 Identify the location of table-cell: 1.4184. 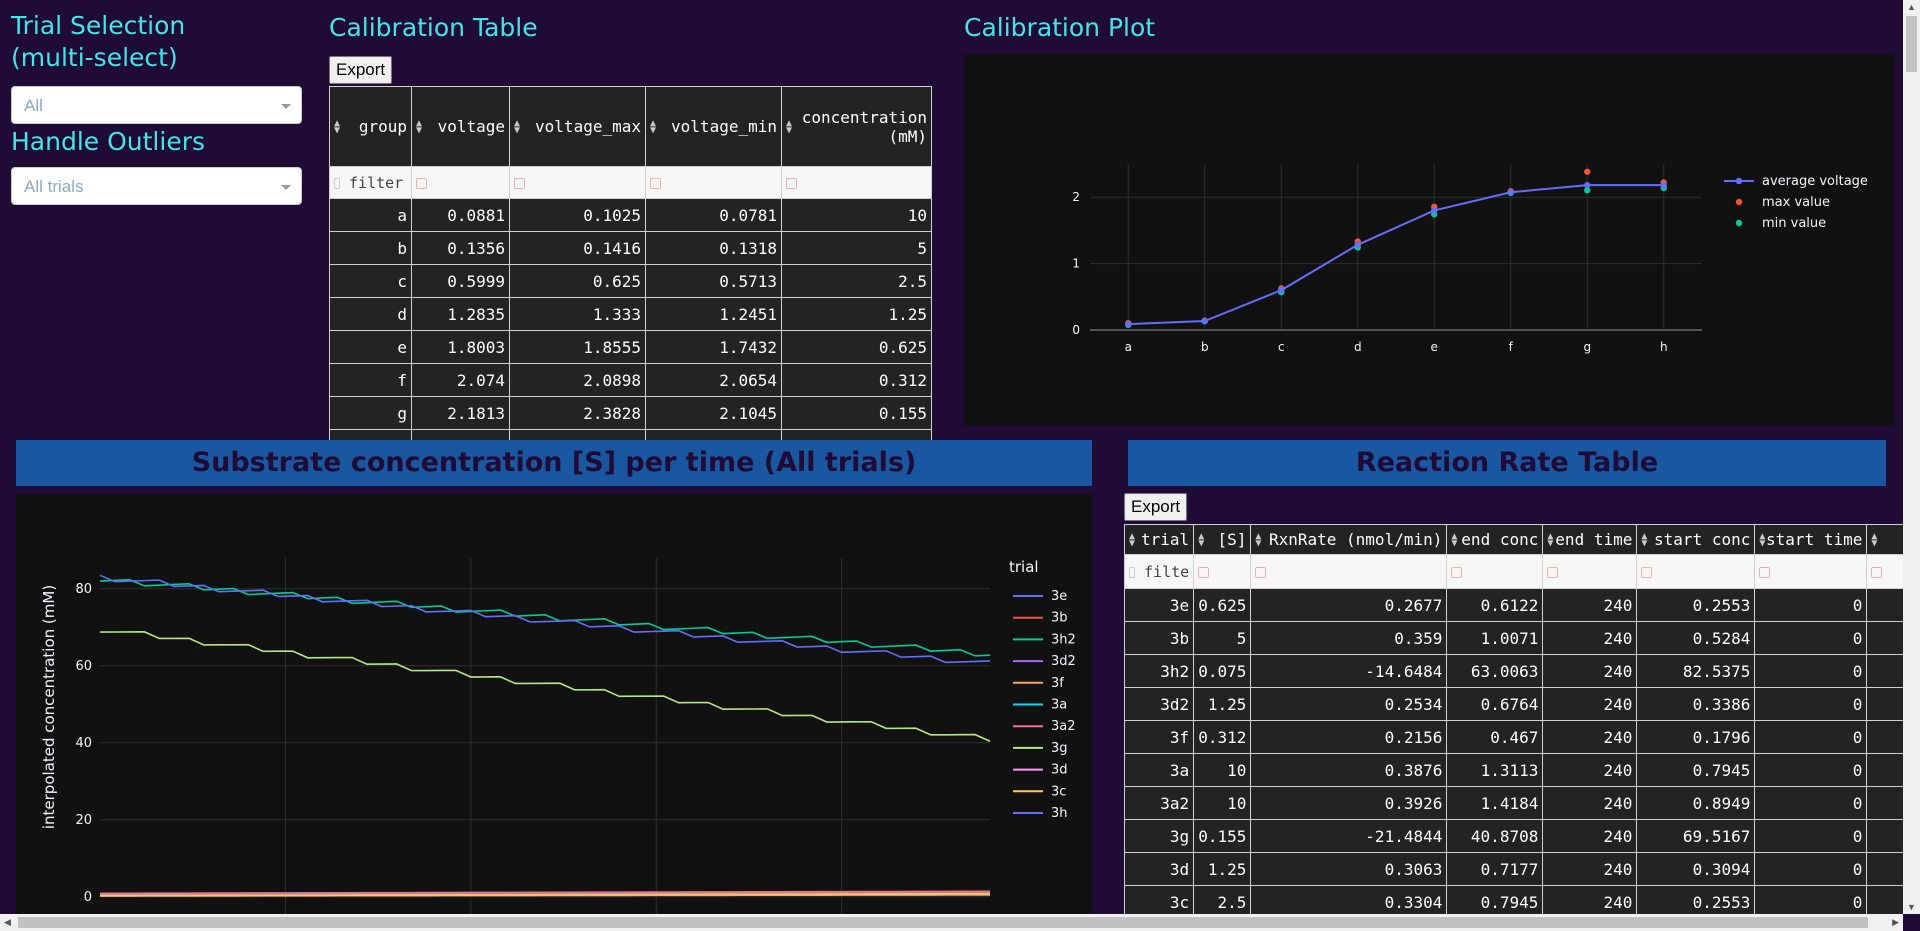
(1495, 803).